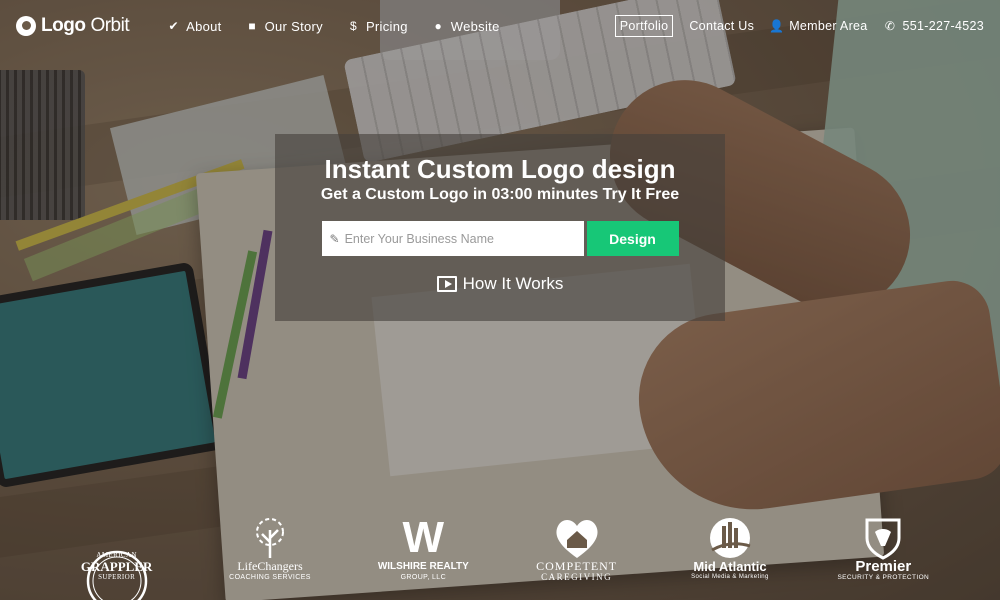  Describe the element at coordinates (446, 284) in the screenshot. I see `play-icon` at that location.